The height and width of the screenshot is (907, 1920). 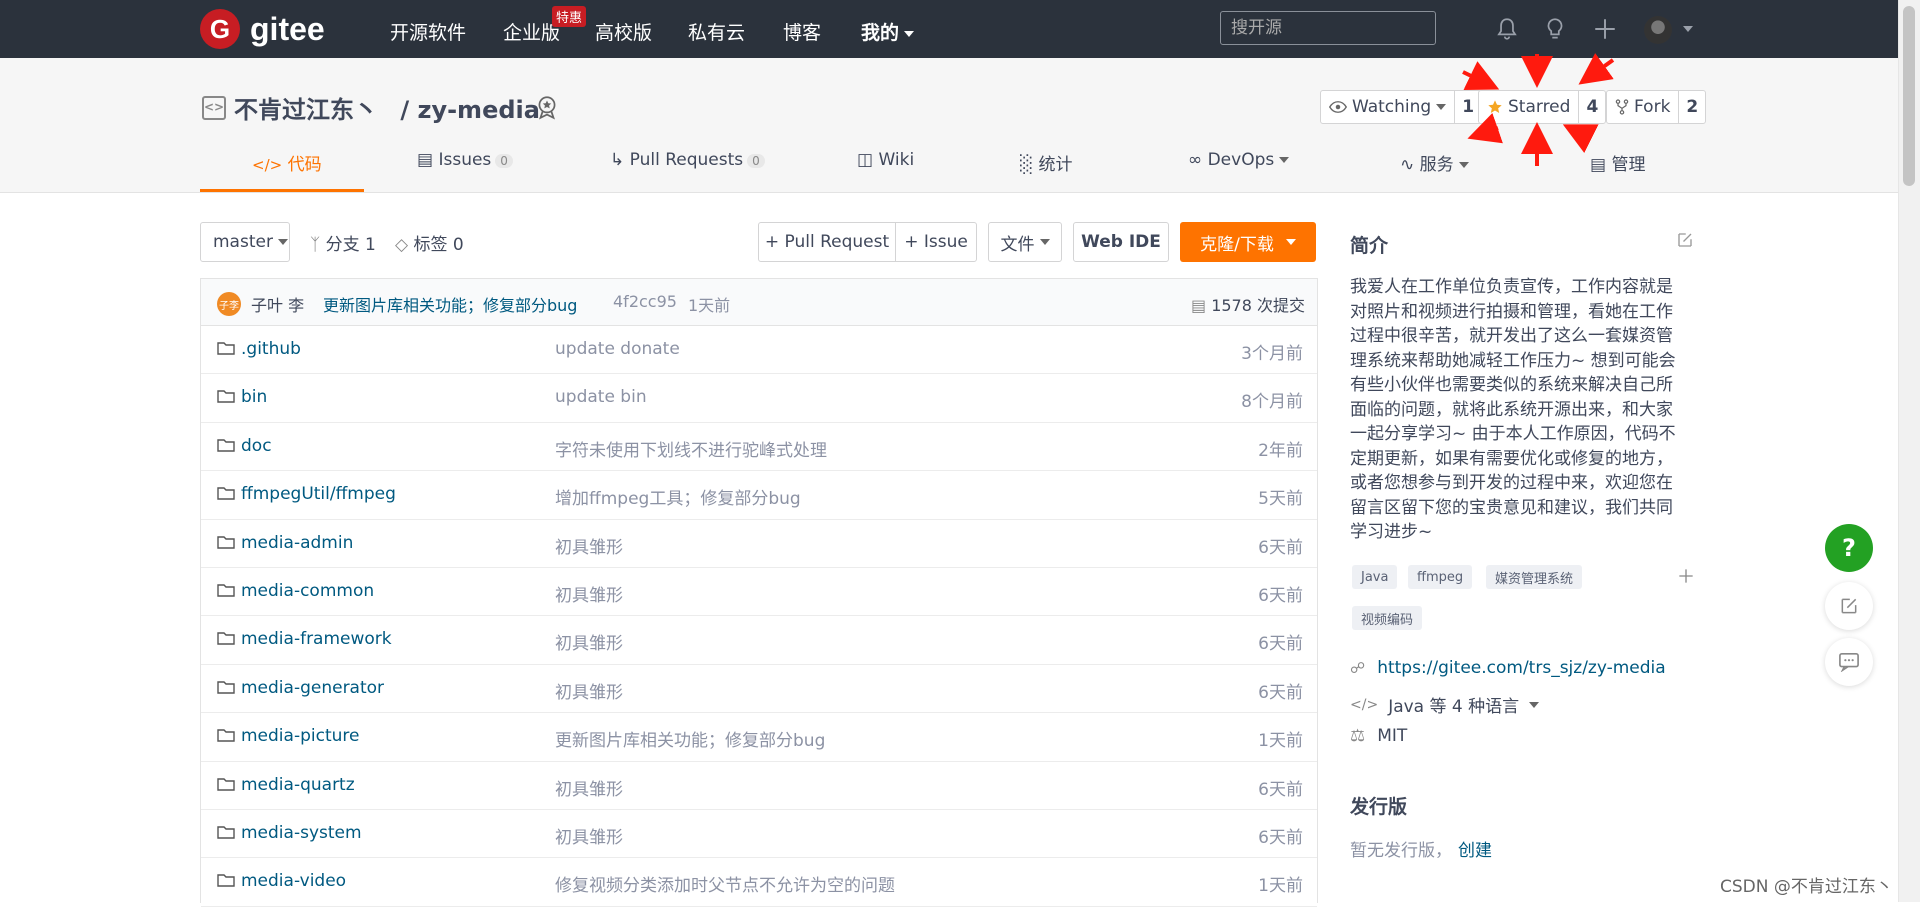 What do you see at coordinates (691, 448) in the screenshot?
I see `file-commit-message: 字符未使用下划线不进行驼峰式处理` at bounding box center [691, 448].